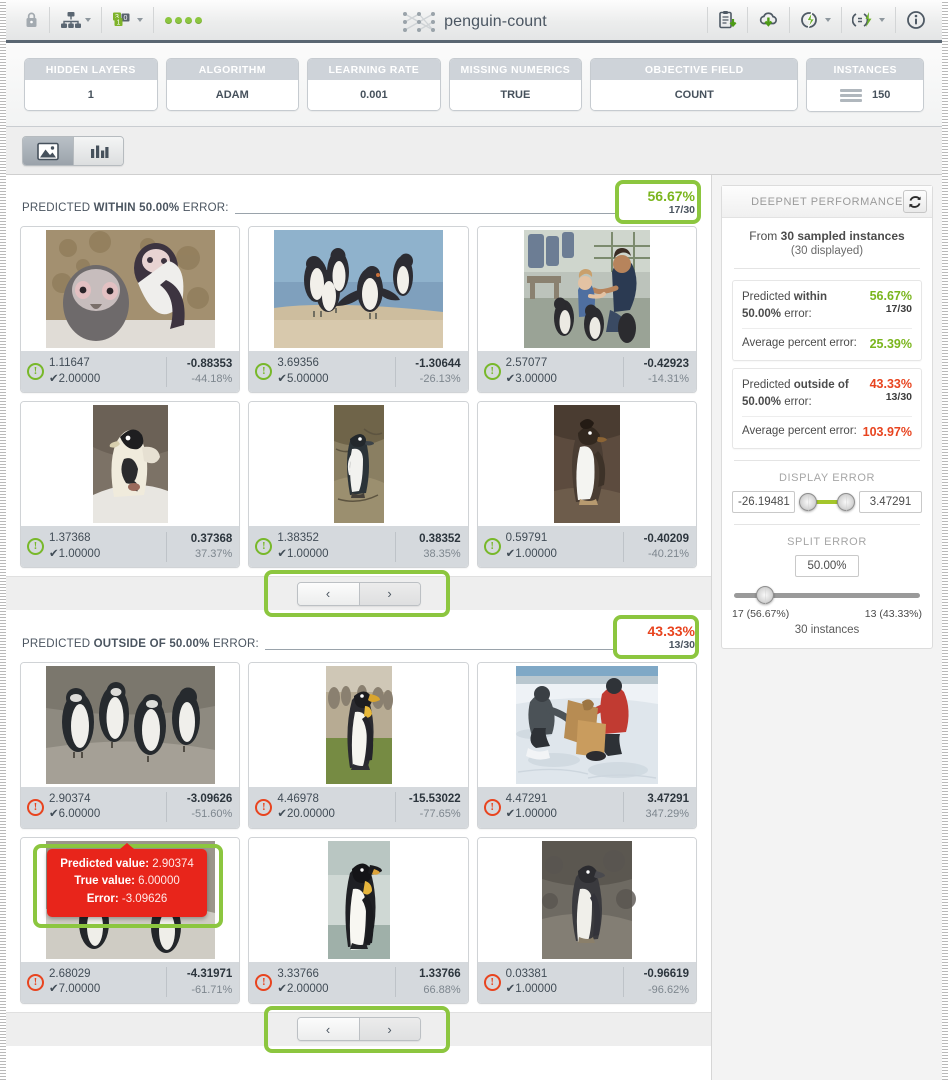 This screenshot has width=948, height=1080. I want to click on prediction-card: ! 3.33766 ✔2.00000 1.33766 66.88%, so click(358, 920).